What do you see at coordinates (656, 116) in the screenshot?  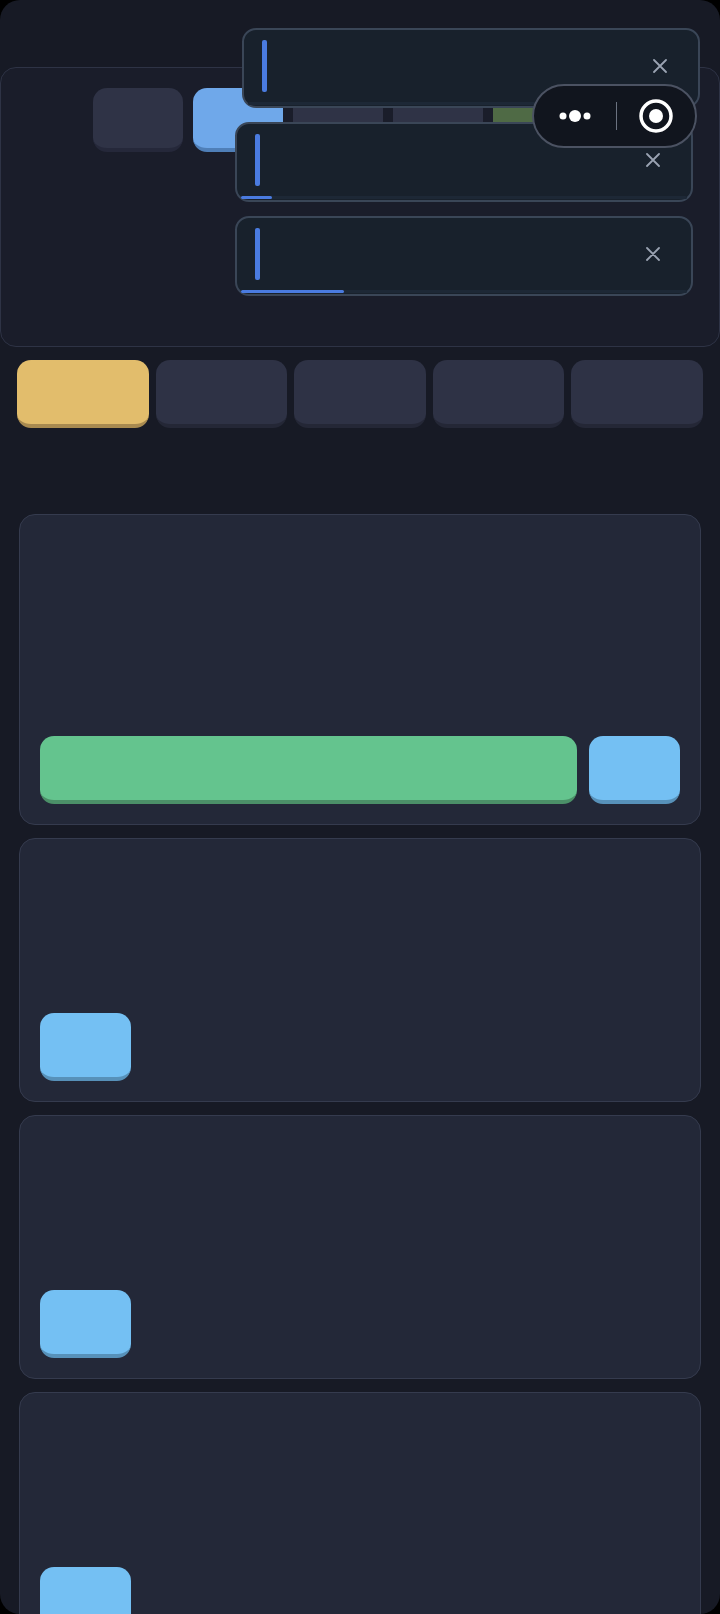 I see `target-icon` at bounding box center [656, 116].